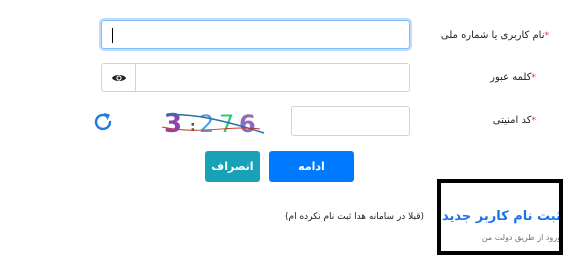  Describe the element at coordinates (247, 124) in the screenshot. I see `captcha-char: 6` at that location.